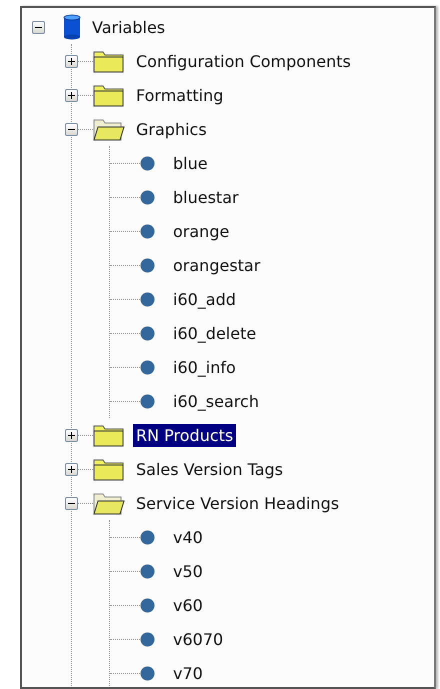 The image size is (440, 689). I want to click on tree-item: i60_add, so click(204, 299).